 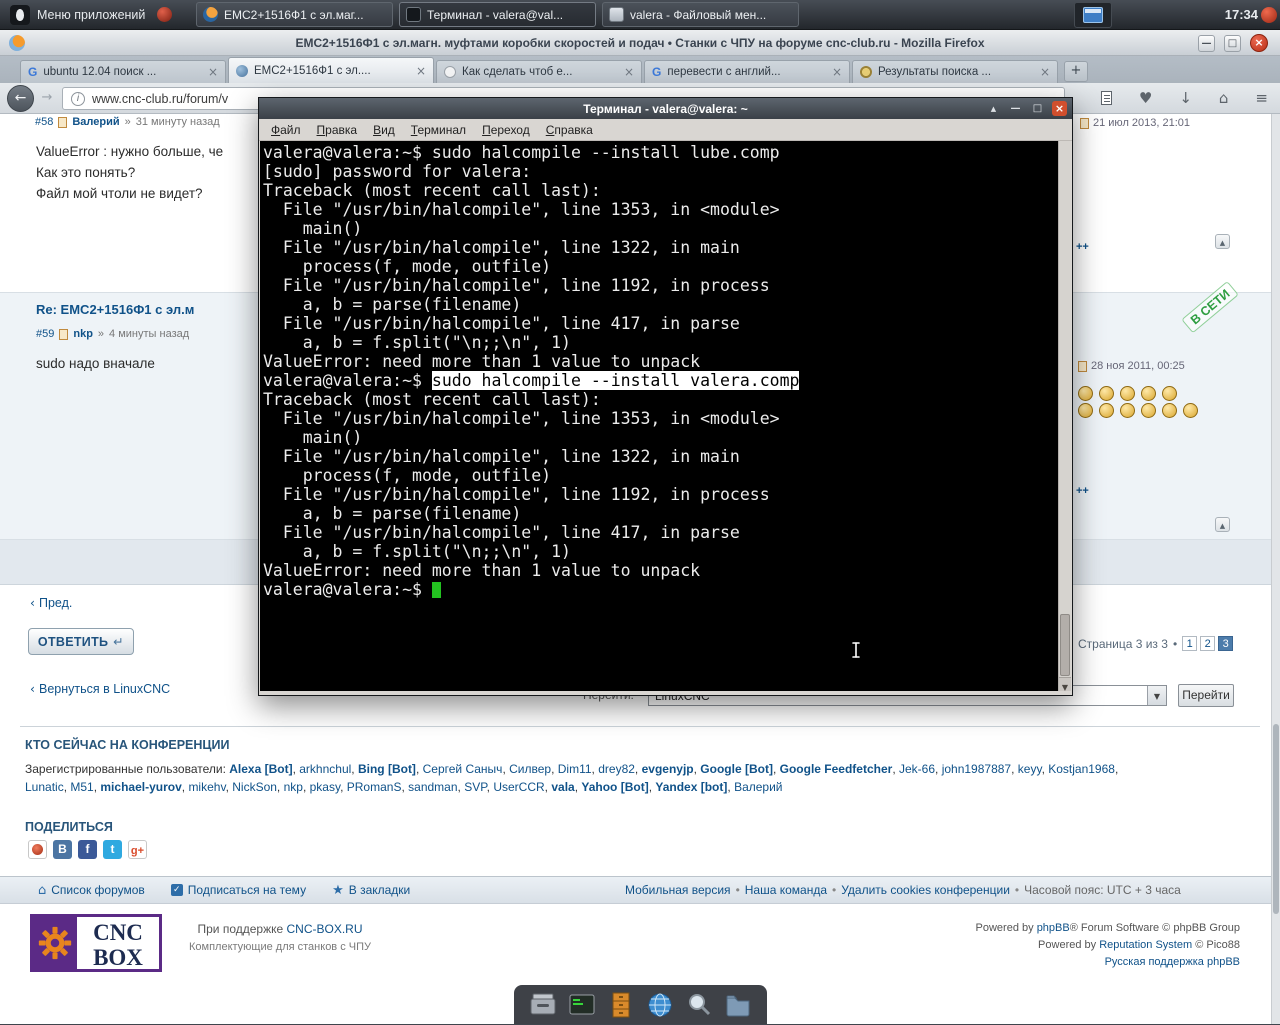 I want to click on search-icon, so click(x=699, y=1005).